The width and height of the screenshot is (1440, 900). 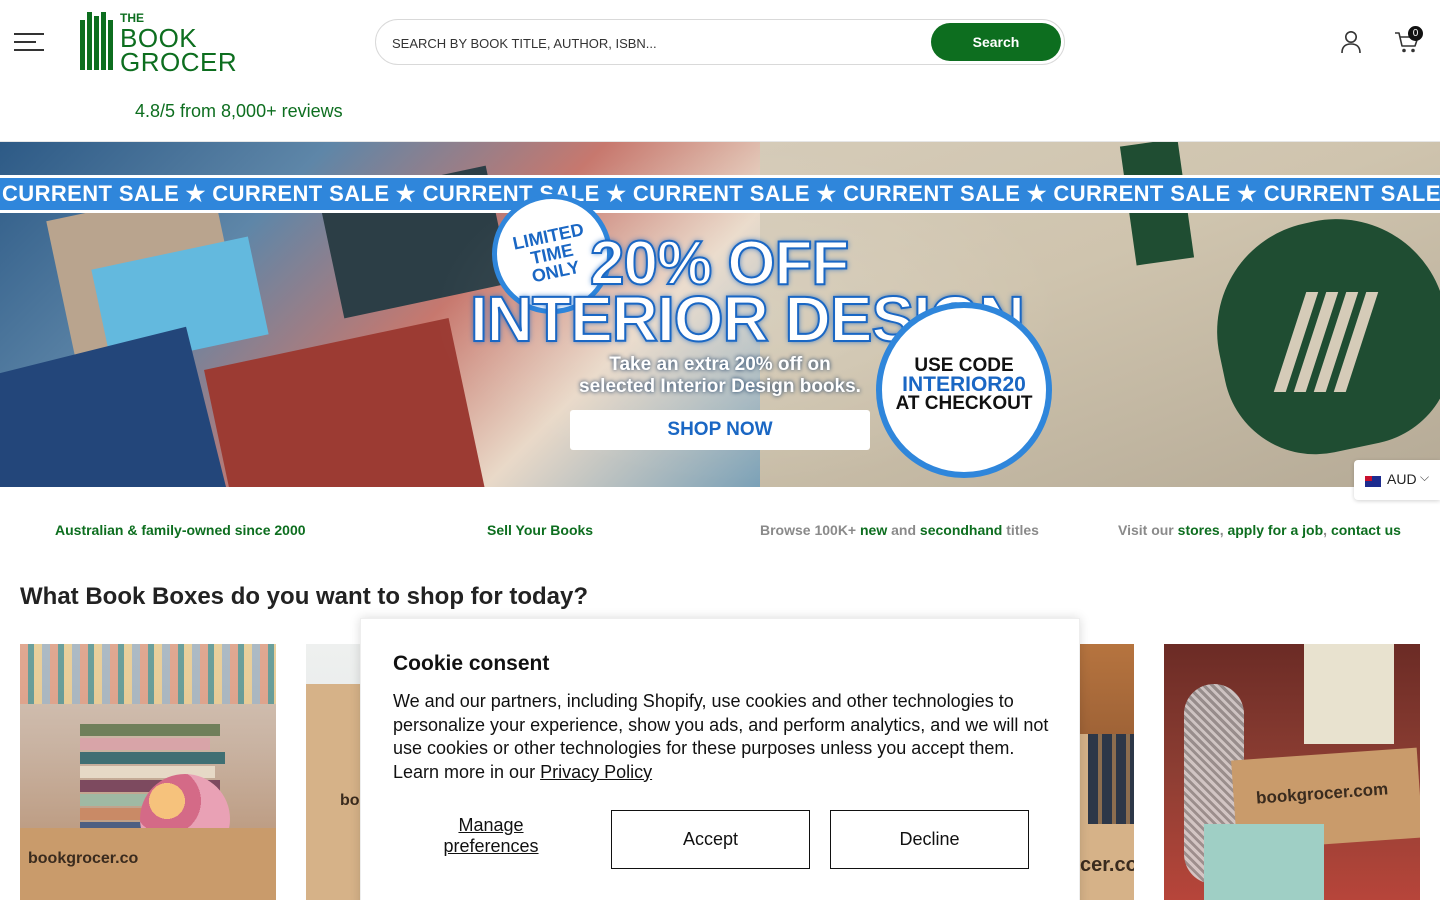 I want to click on logo-line-grocer: GROCER, so click(x=179, y=62).